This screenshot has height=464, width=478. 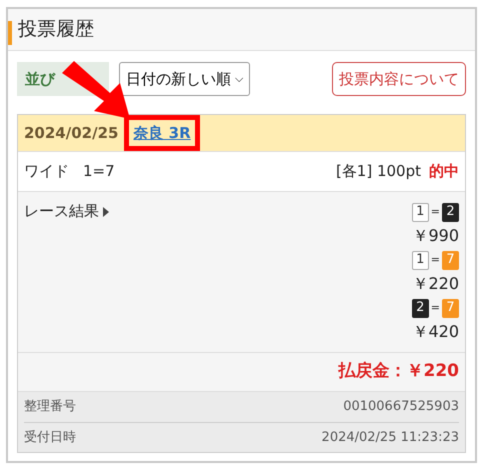 I want to click on refund-amount: 払戻金：￥220, so click(x=241, y=372).